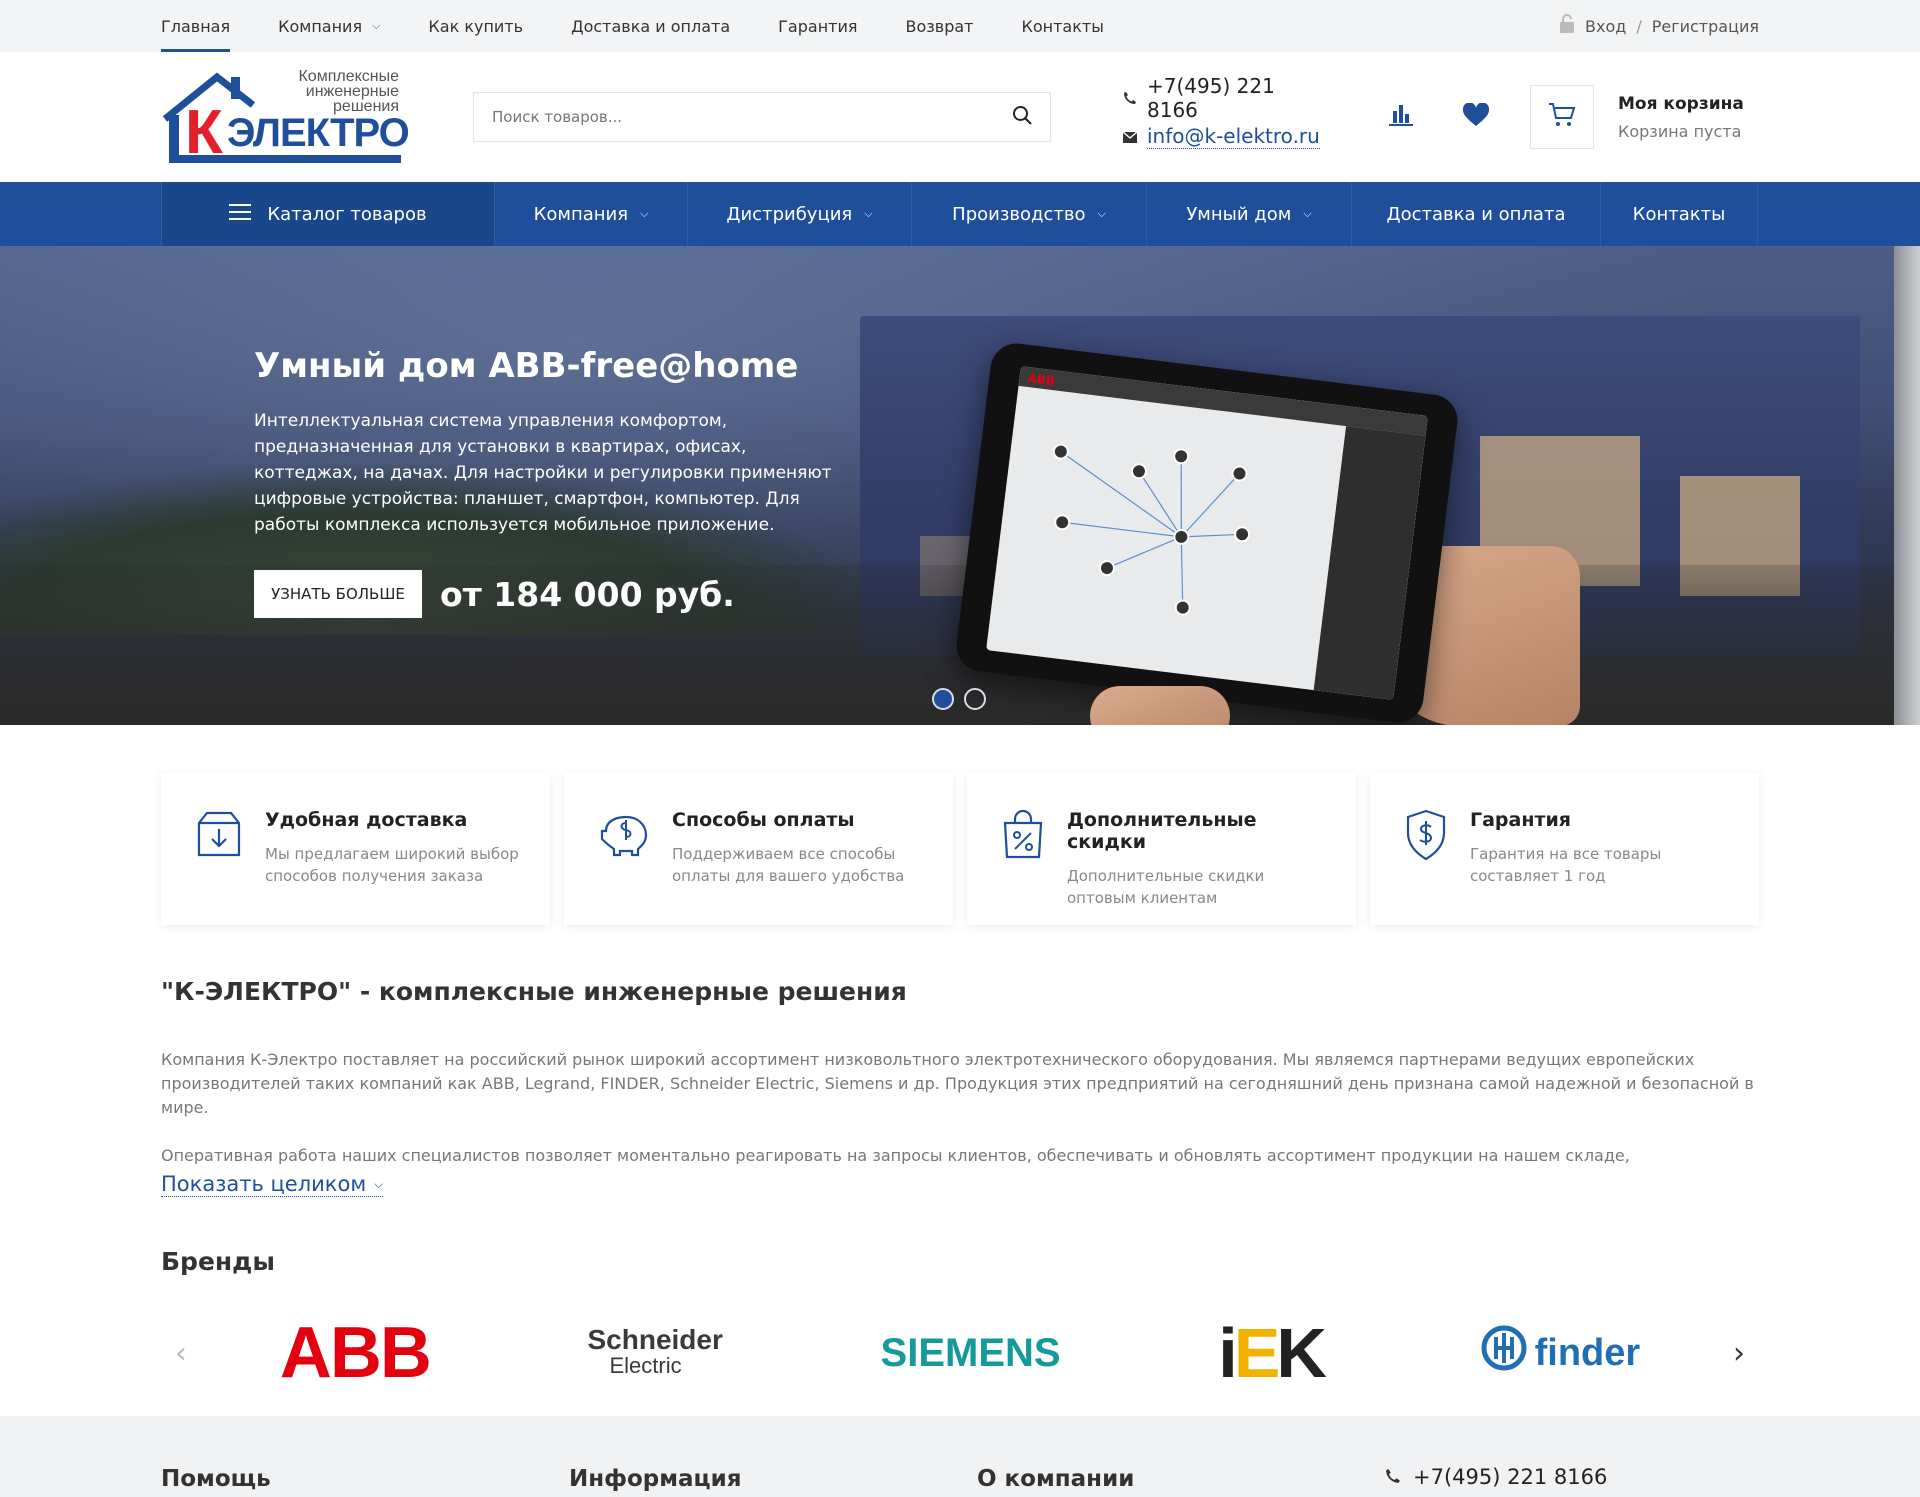  I want to click on cart-icon, so click(1562, 117).